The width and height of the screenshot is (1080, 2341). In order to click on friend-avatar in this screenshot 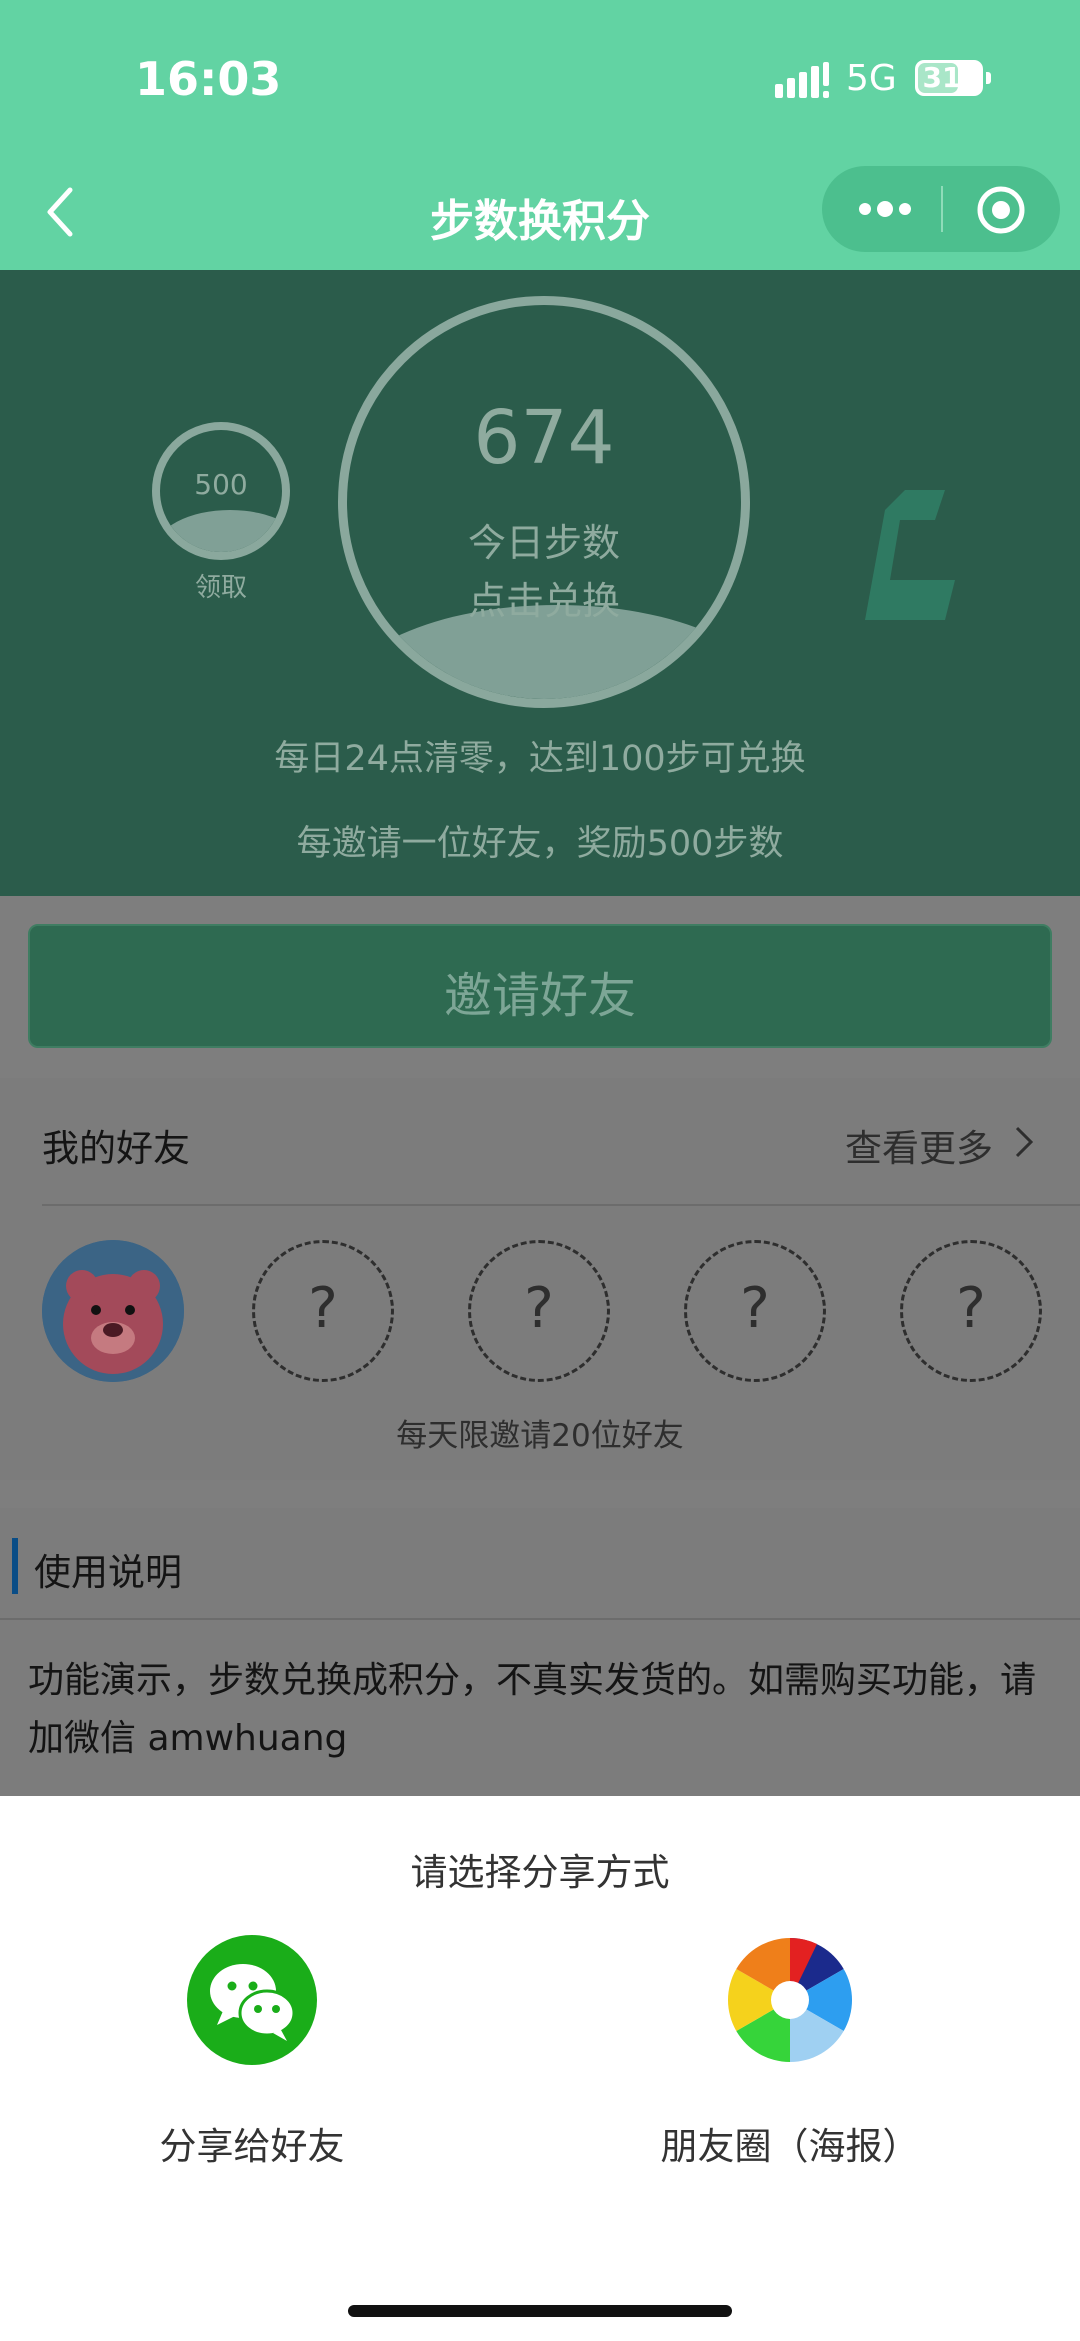, I will do `click(113, 1311)`.